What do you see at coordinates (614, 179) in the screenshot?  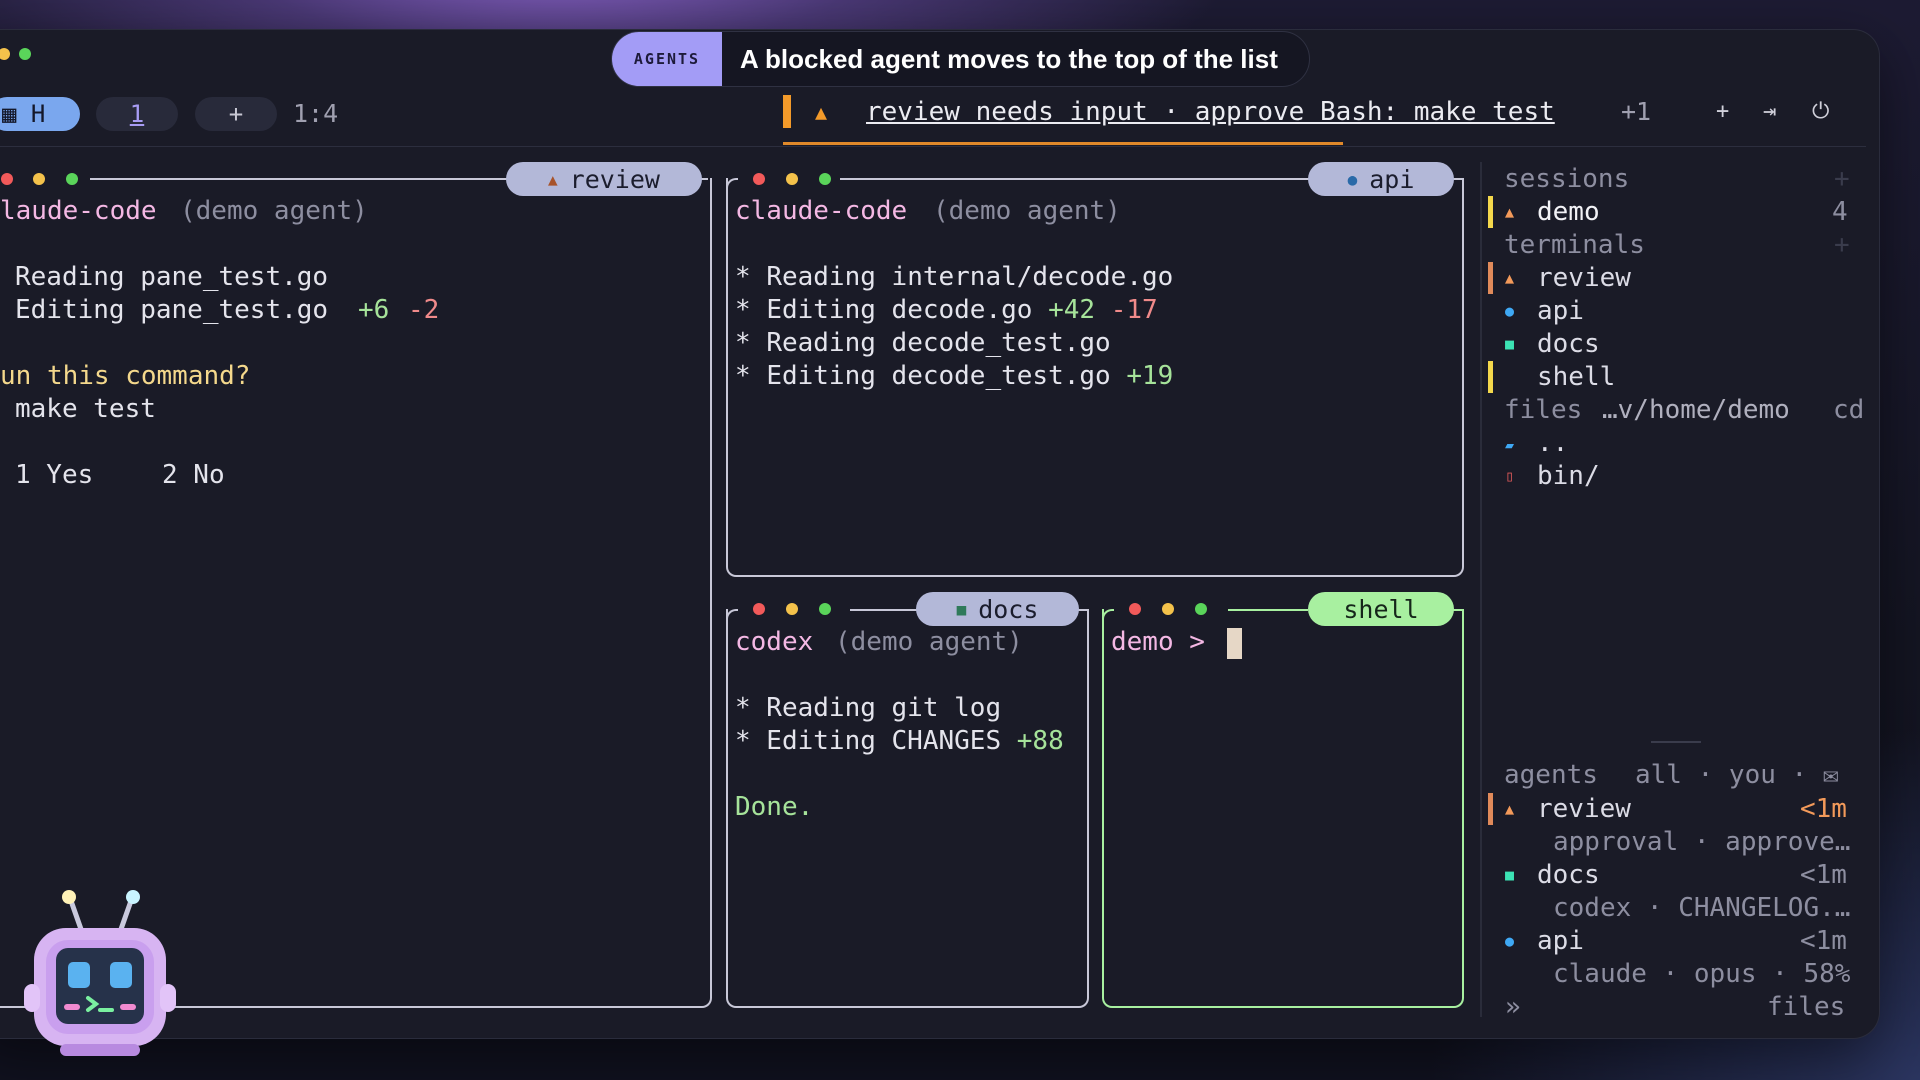 I see `pane-review-title-text: review` at bounding box center [614, 179].